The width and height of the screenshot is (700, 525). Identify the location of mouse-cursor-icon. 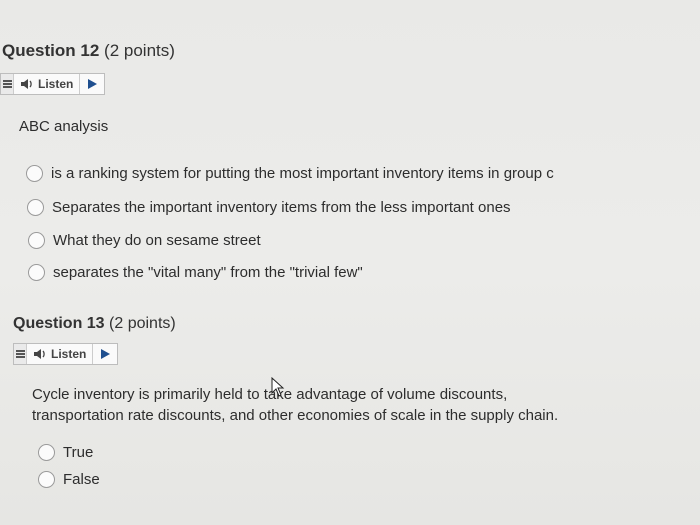
(278, 387).